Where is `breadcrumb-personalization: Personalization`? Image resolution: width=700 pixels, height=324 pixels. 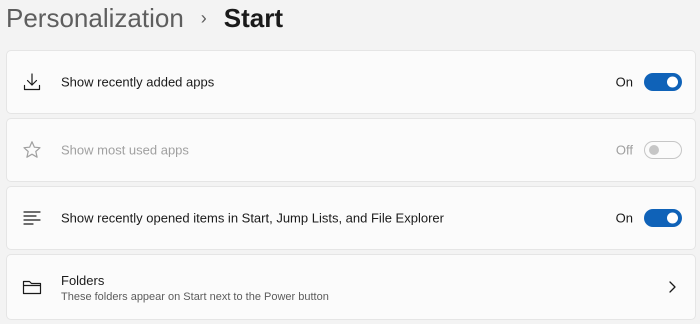 breadcrumb-personalization: Personalization is located at coordinates (95, 18).